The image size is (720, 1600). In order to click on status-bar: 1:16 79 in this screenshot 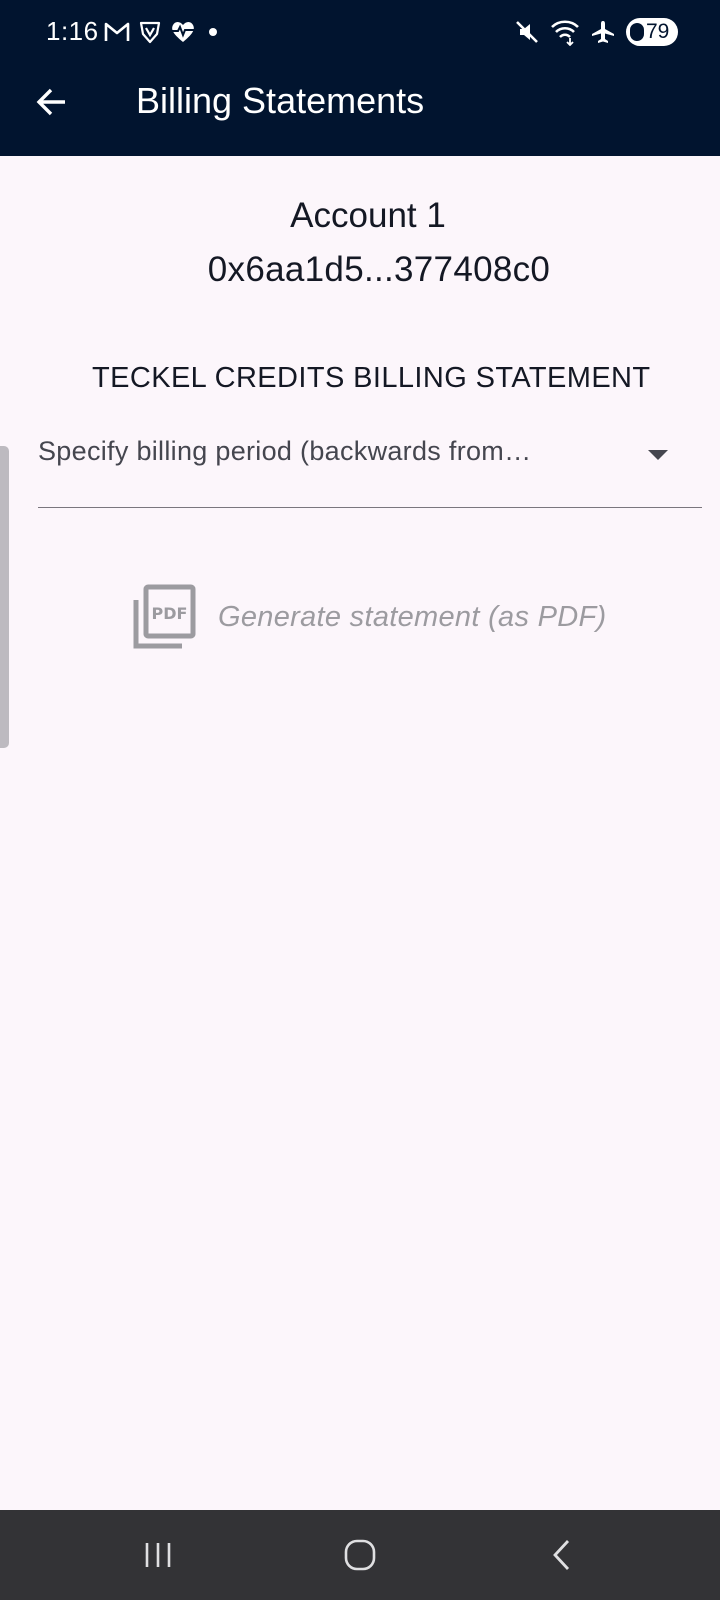, I will do `click(360, 32)`.